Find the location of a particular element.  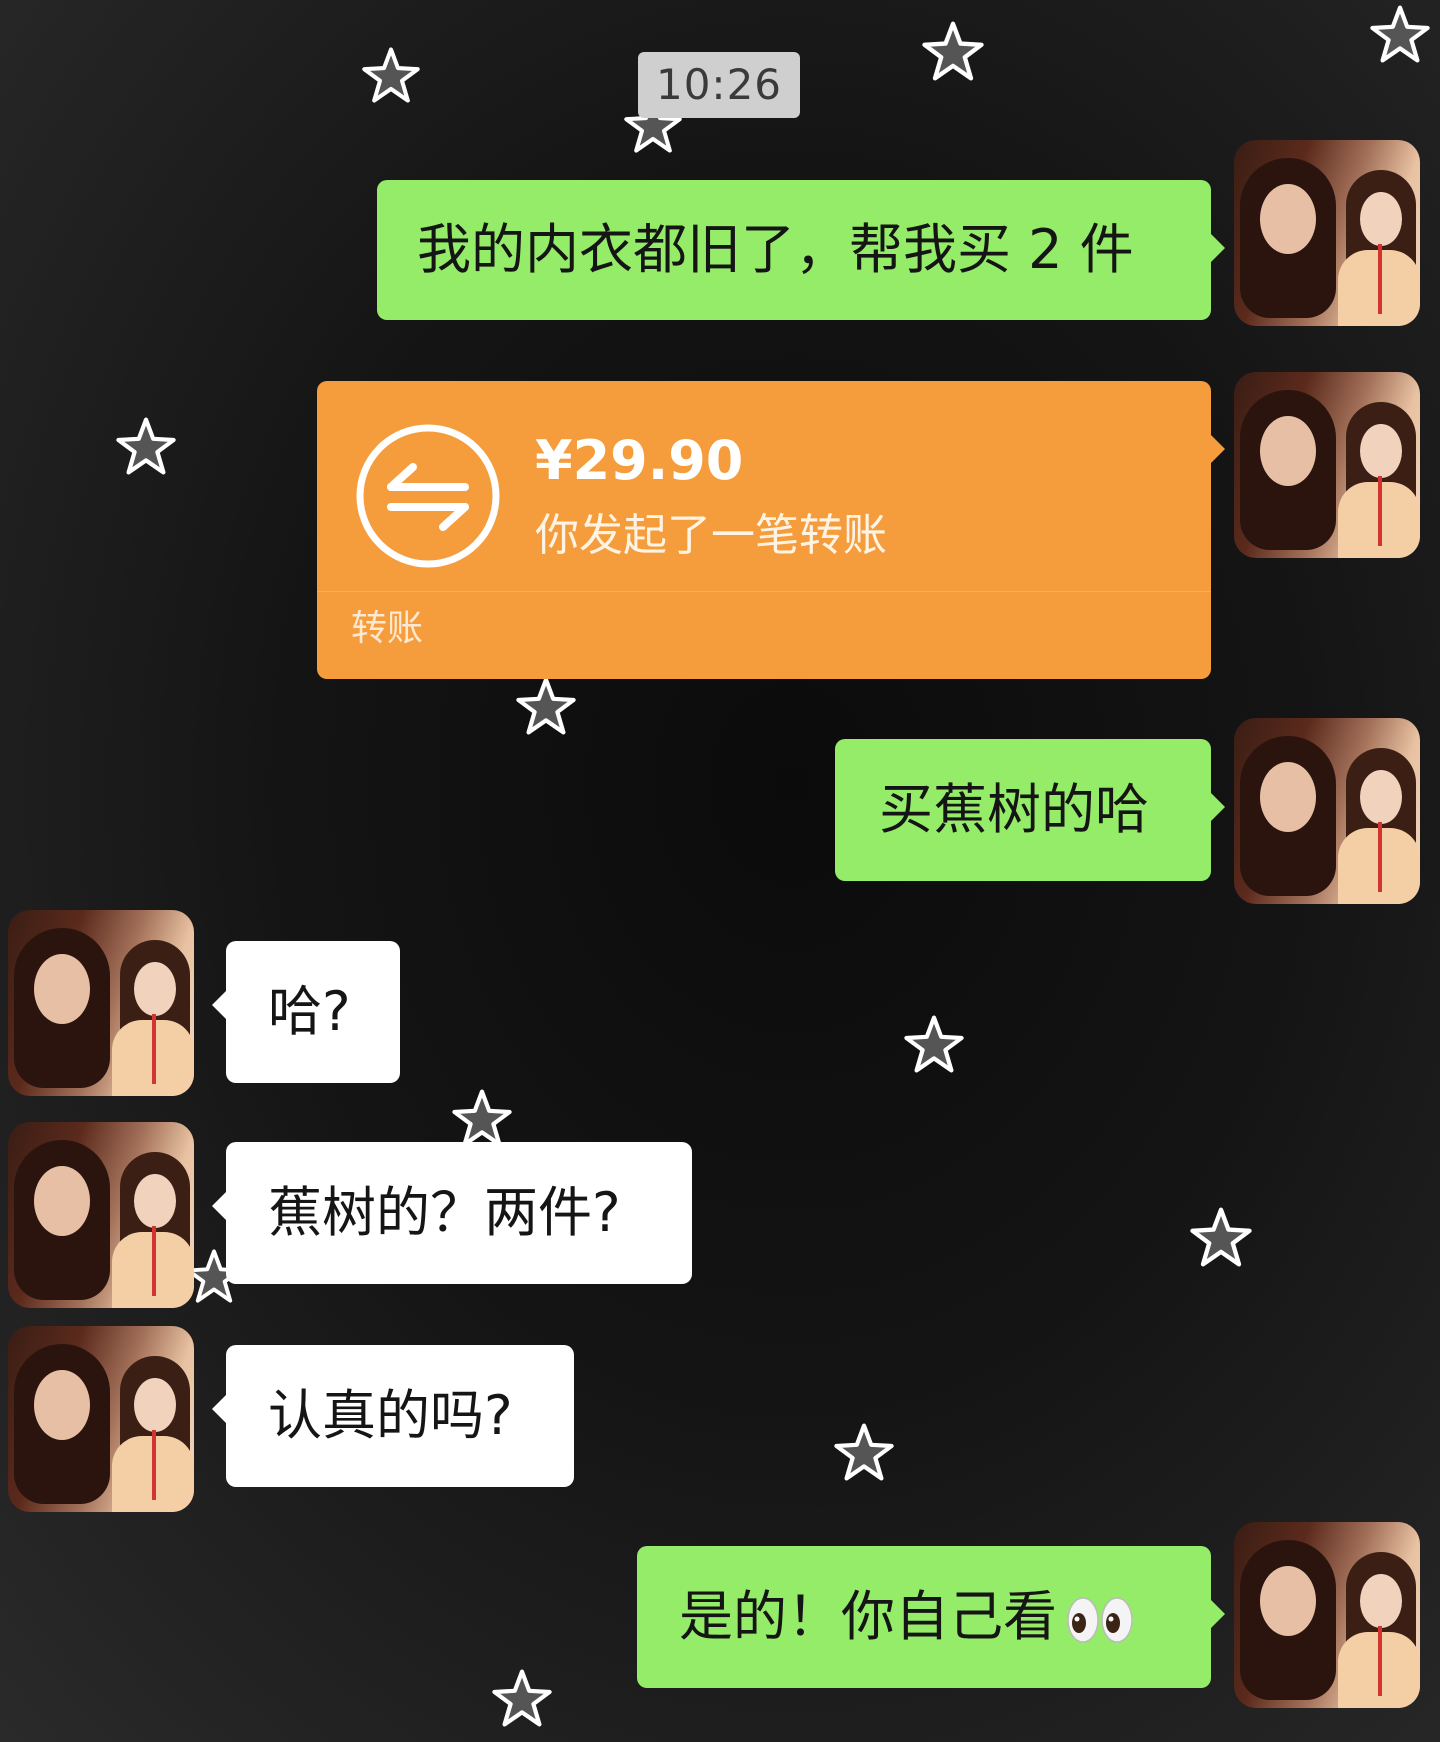

message-bubble-contact: 认真的吗? is located at coordinates (393, 1416).